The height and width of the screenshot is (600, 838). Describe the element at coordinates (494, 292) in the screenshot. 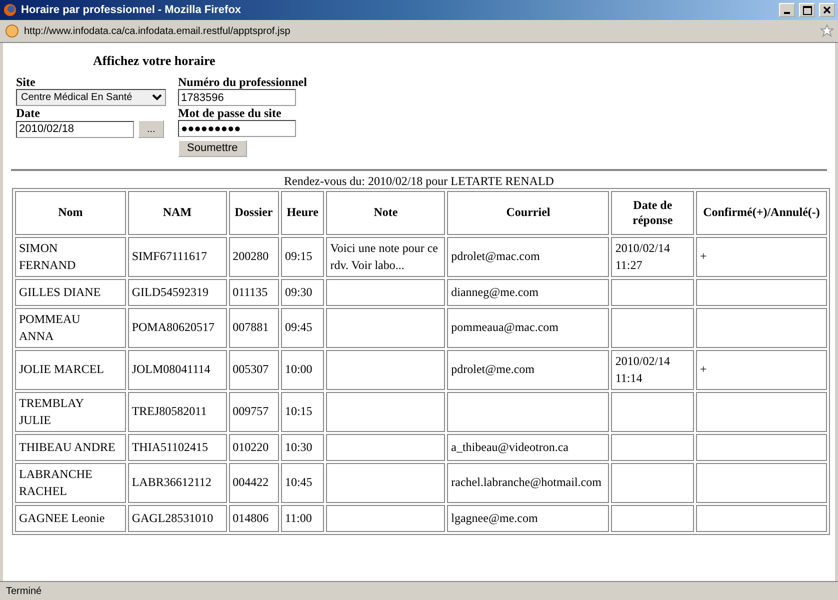

I see `table-cell: dianneg@me.com` at that location.